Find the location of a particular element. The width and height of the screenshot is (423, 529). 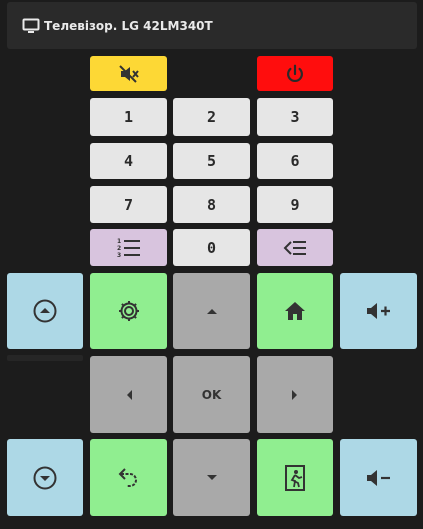

power-icon is located at coordinates (295, 74).